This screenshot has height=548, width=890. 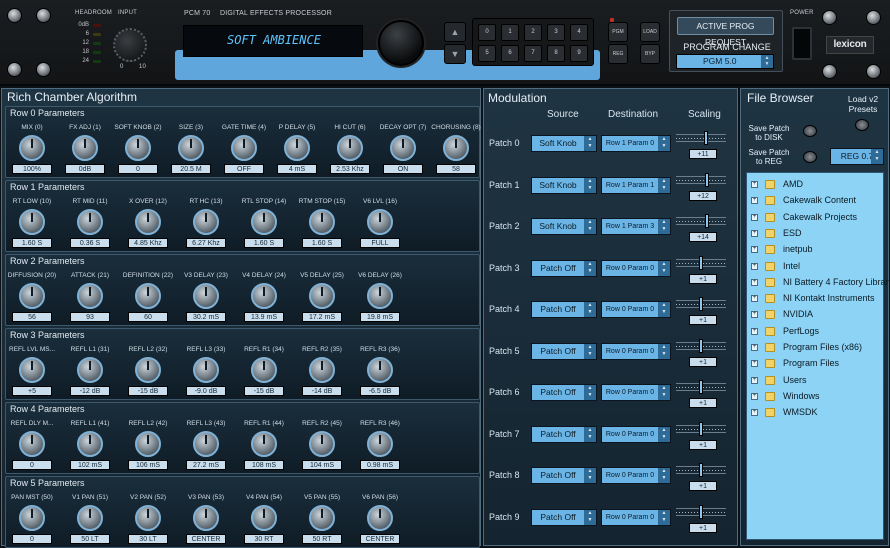 What do you see at coordinates (206, 391) in the screenshot?
I see `param-value: -9.0 dB` at bounding box center [206, 391].